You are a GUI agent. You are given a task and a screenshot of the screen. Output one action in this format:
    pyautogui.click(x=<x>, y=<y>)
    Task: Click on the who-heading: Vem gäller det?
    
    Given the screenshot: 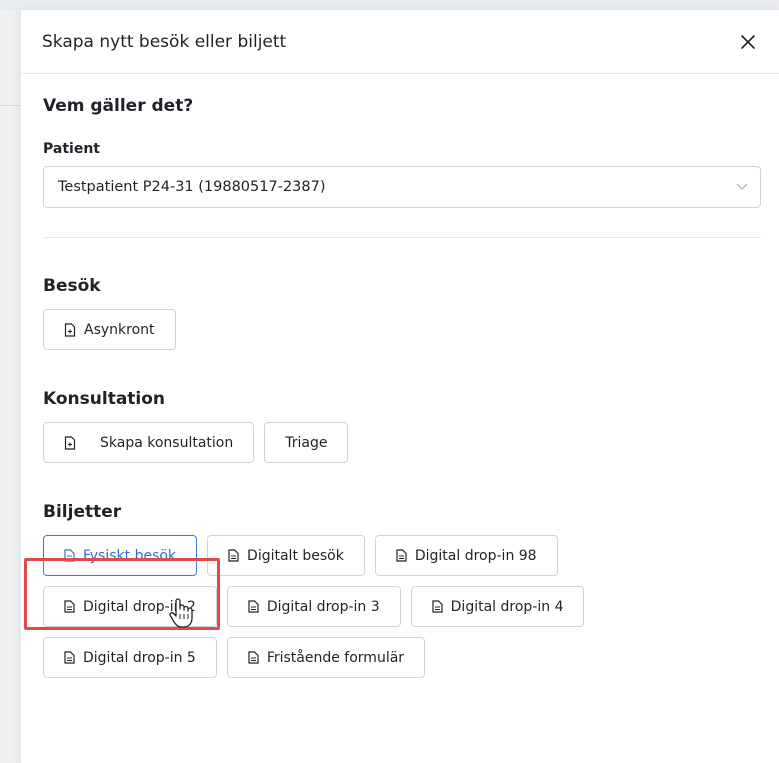 What is the action you would take?
    pyautogui.click(x=118, y=106)
    